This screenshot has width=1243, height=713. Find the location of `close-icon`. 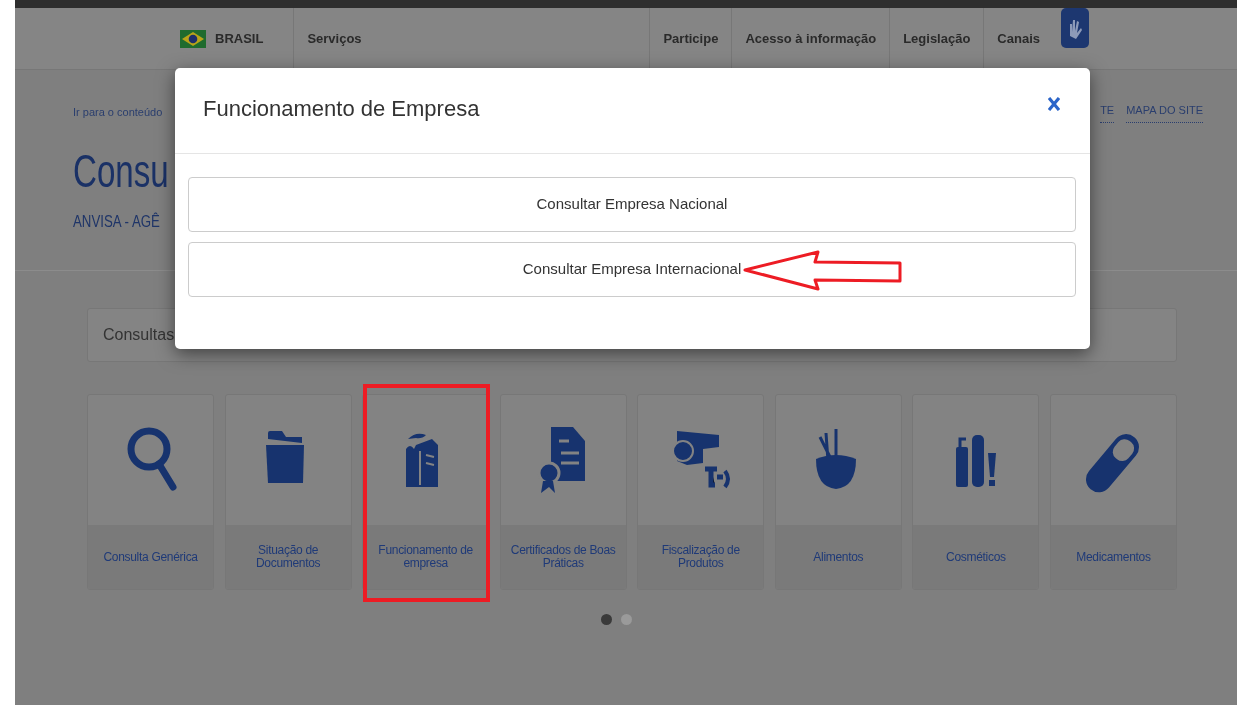

close-icon is located at coordinates (1054, 103).